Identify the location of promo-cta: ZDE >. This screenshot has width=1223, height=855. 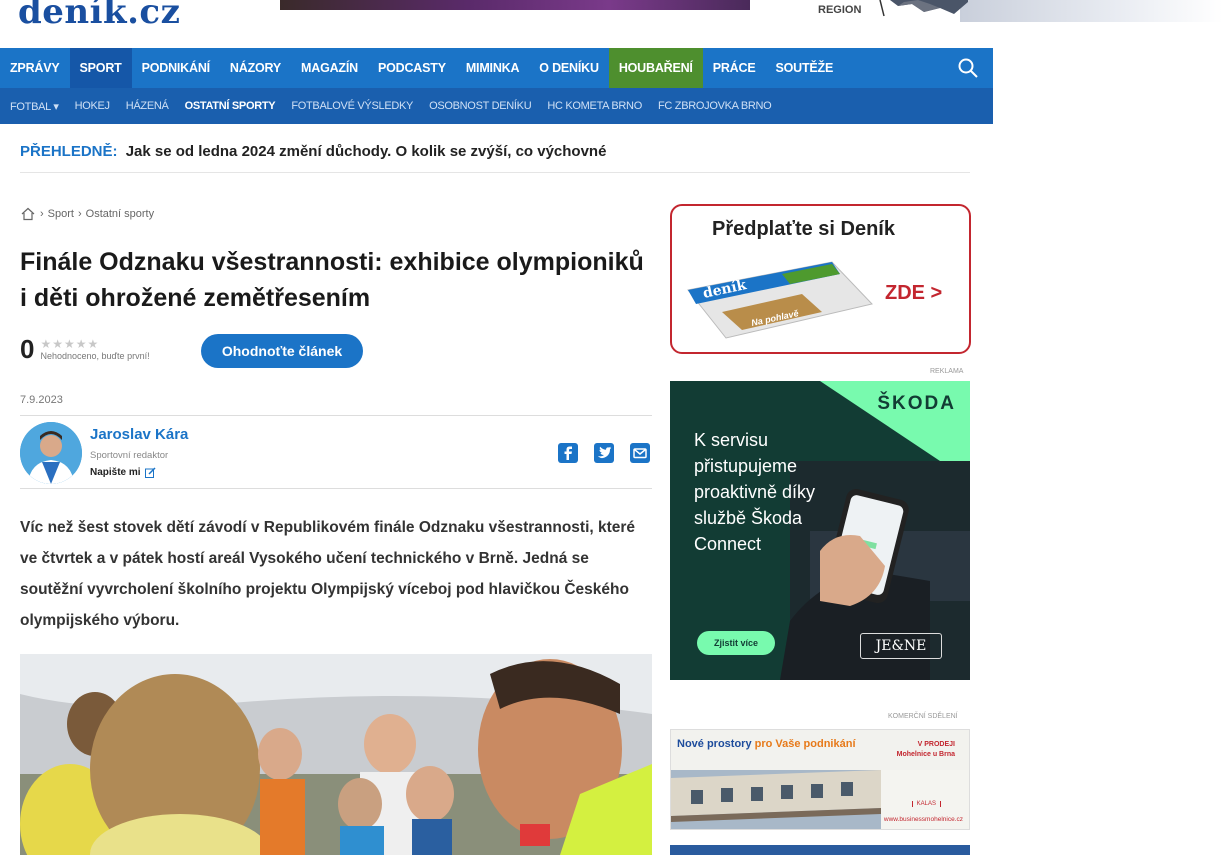
(913, 293).